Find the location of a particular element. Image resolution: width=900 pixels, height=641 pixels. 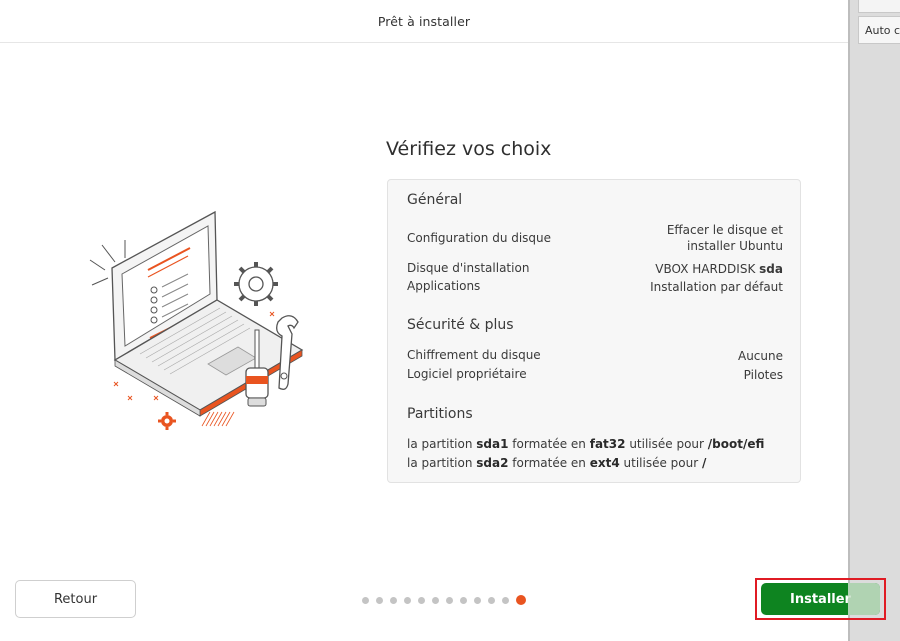

row-value: Effacer le disque et installer Ubuntu is located at coordinates (724, 238).